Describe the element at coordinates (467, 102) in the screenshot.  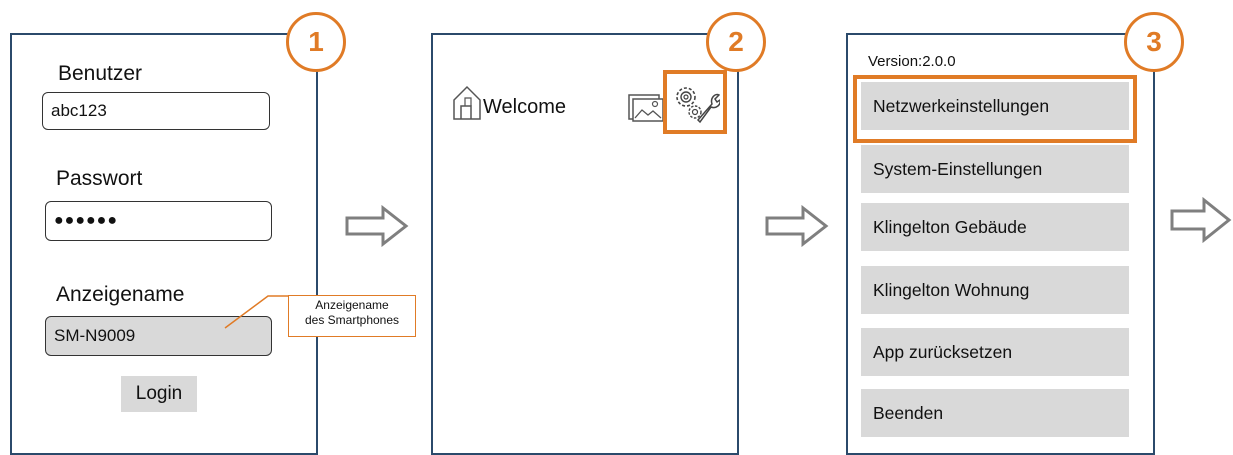
I see `home-icon` at that location.